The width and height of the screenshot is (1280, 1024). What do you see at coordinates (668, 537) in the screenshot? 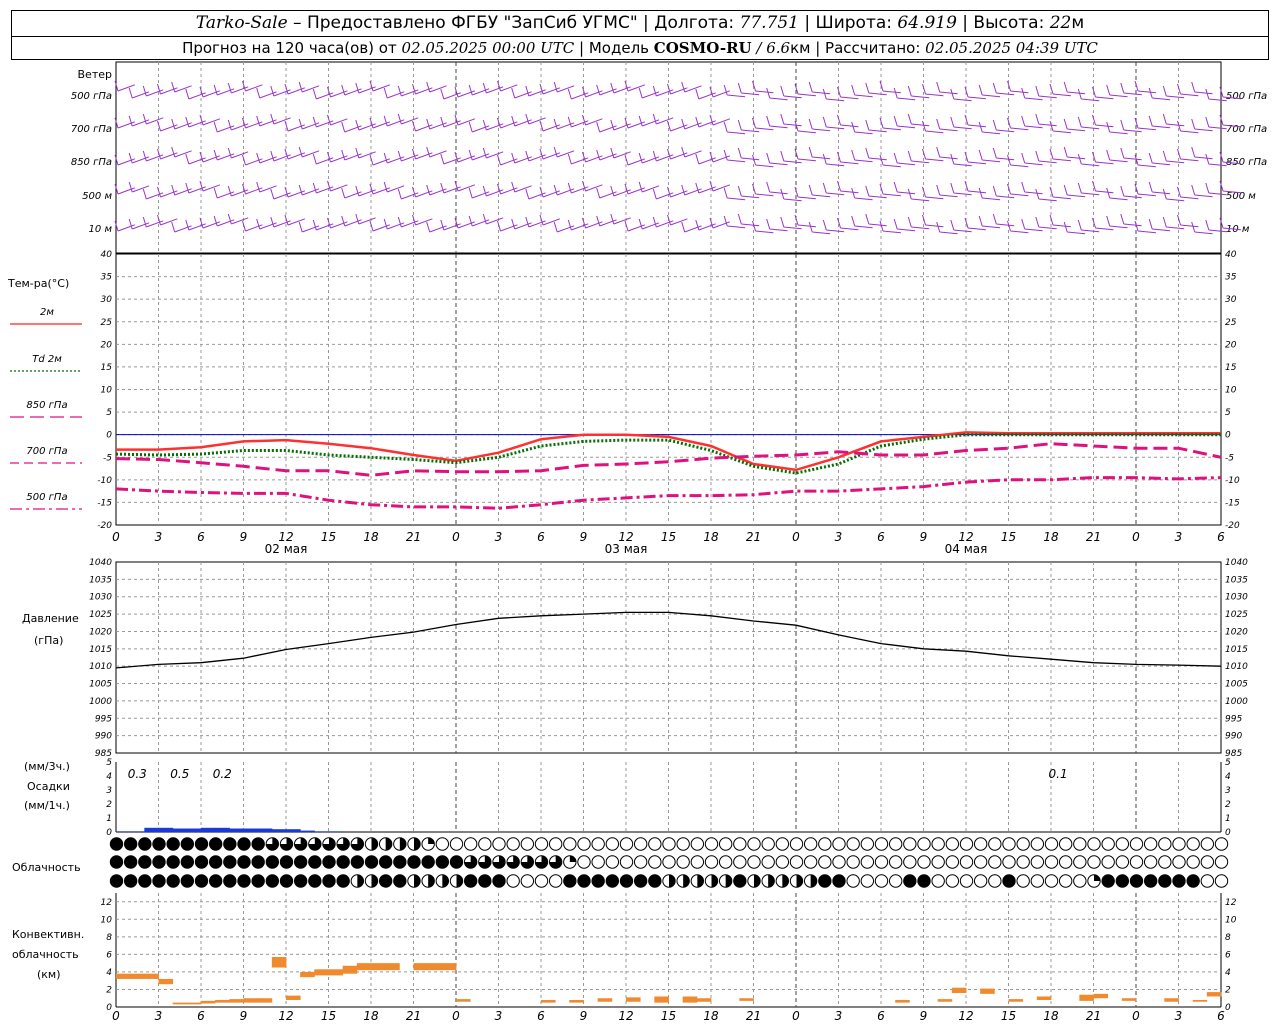
I see `temp-xtick: 15` at bounding box center [668, 537].